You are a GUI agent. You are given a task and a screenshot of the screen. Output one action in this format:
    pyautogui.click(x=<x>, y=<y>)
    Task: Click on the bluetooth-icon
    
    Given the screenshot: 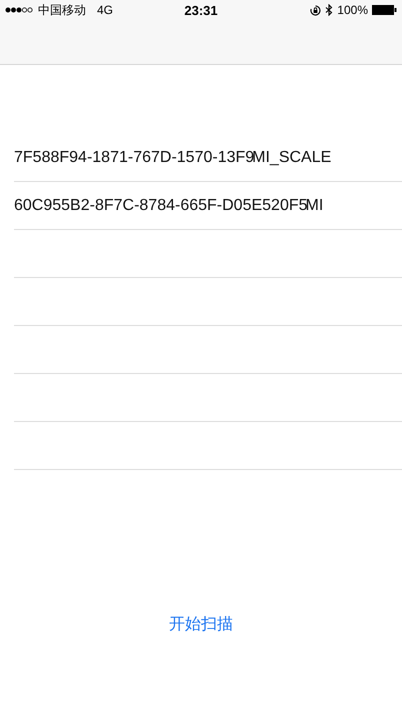 What is the action you would take?
    pyautogui.click(x=329, y=10)
    